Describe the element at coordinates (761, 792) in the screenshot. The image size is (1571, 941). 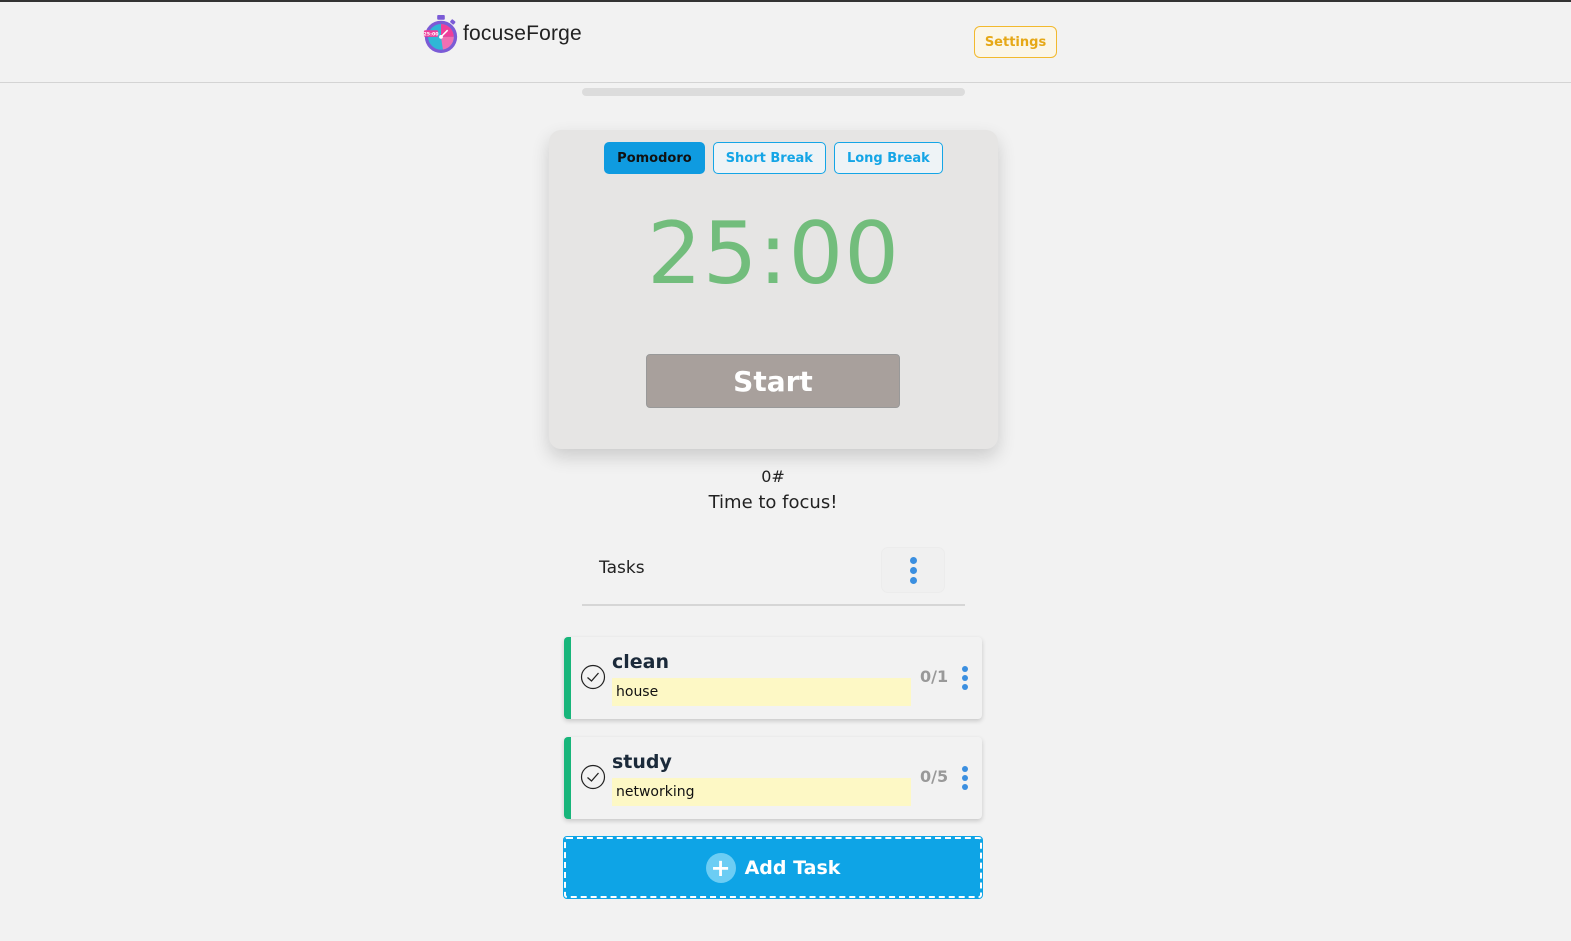
I see `task-note: networking` at that location.